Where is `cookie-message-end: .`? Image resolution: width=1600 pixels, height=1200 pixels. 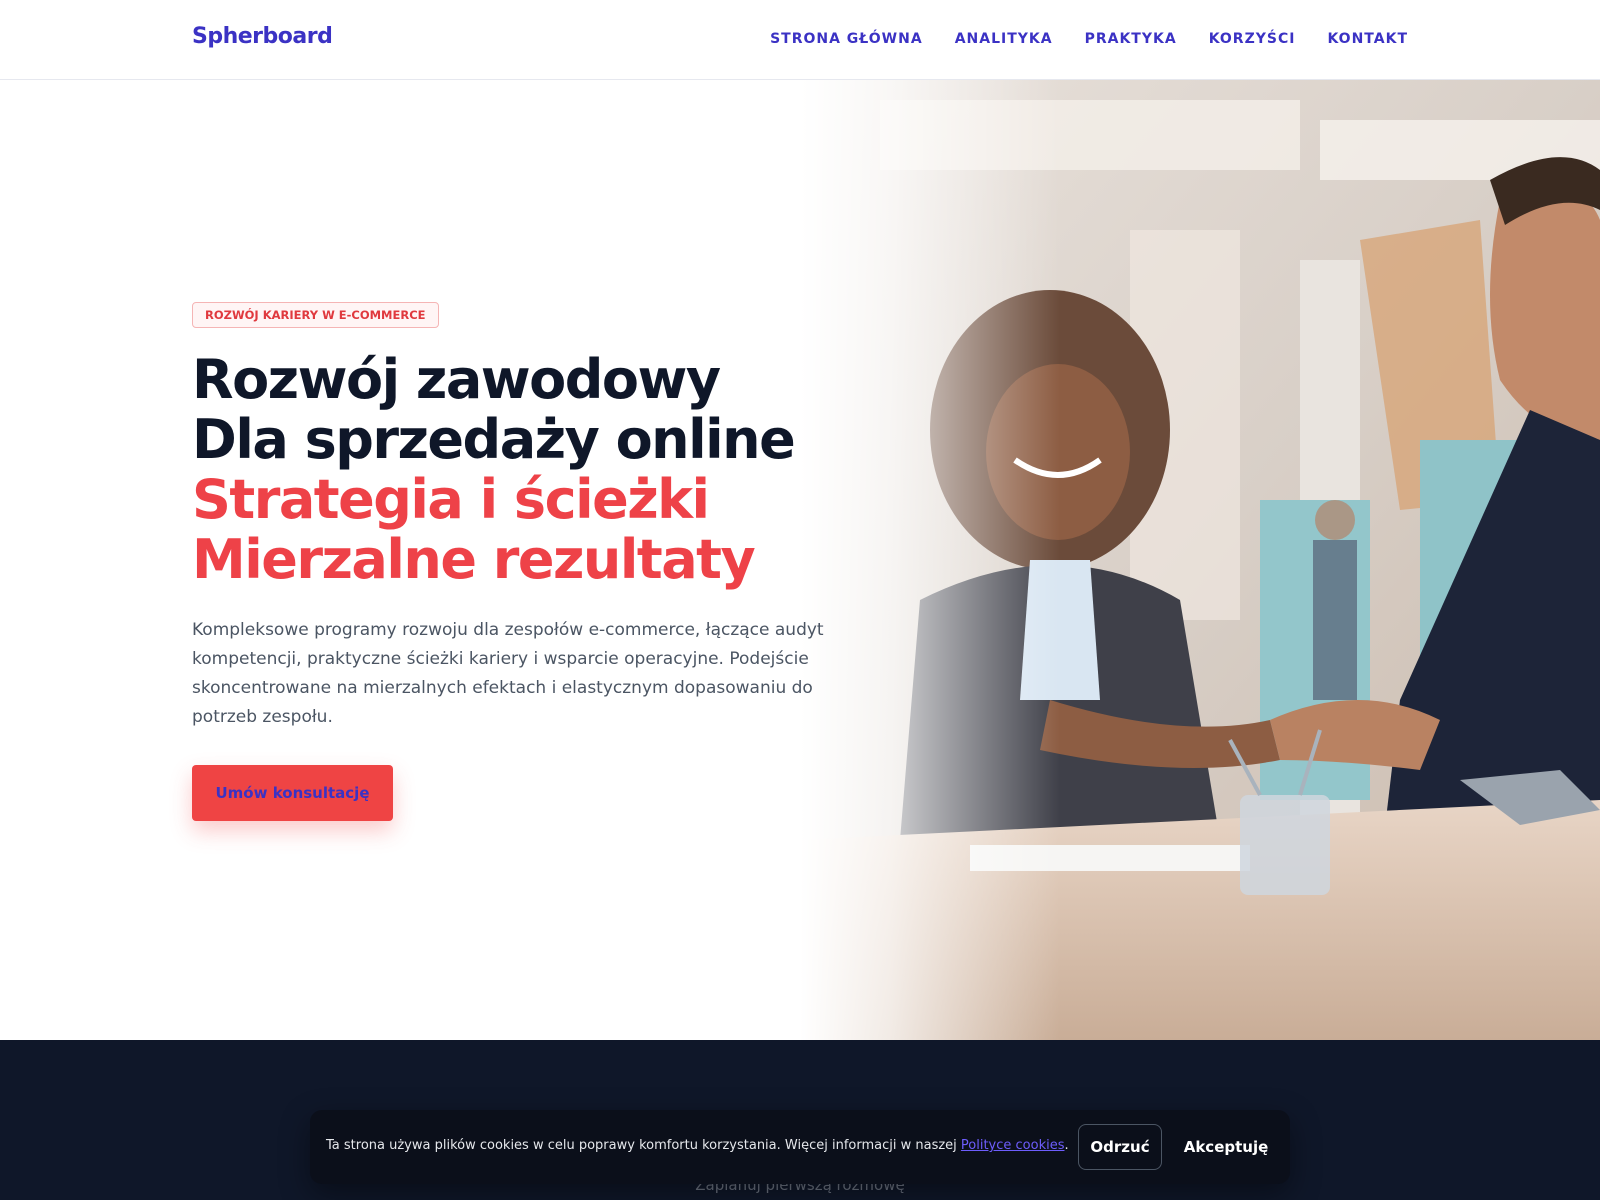
cookie-message-end: . is located at coordinates (1066, 1145).